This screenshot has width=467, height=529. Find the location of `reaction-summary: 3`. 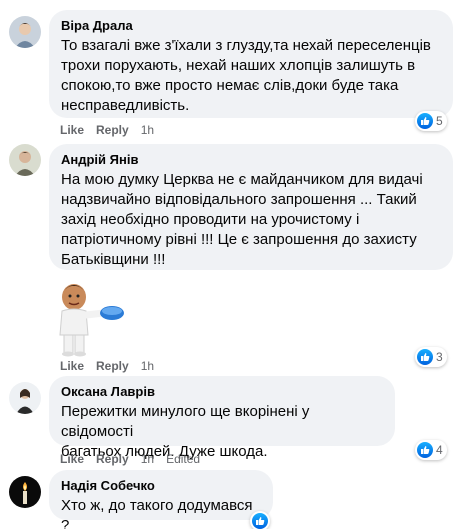

reaction-summary: 3 is located at coordinates (431, 357).